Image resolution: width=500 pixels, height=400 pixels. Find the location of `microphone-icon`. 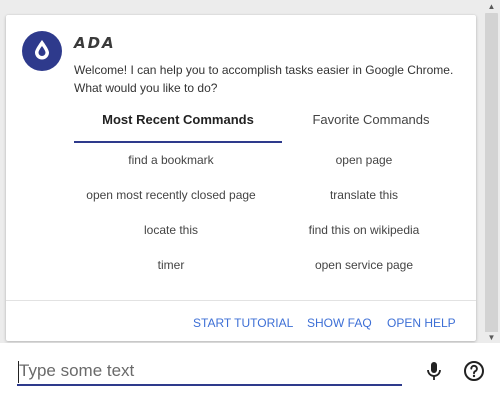

microphone-icon is located at coordinates (434, 373).